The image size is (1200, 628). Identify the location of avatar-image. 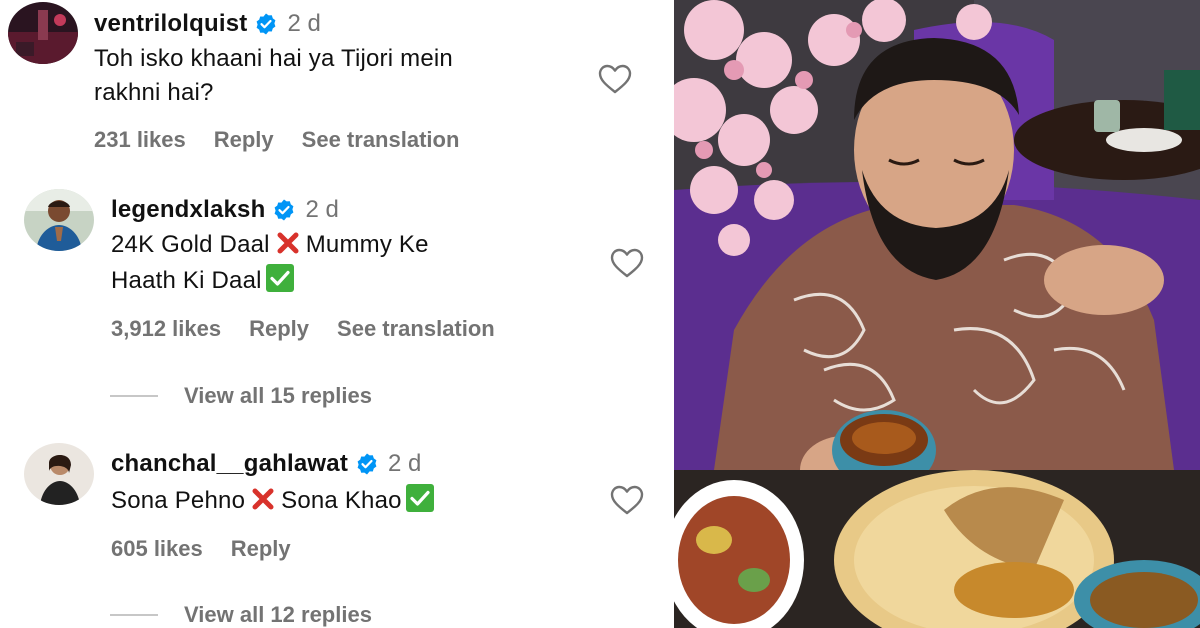
(59, 474).